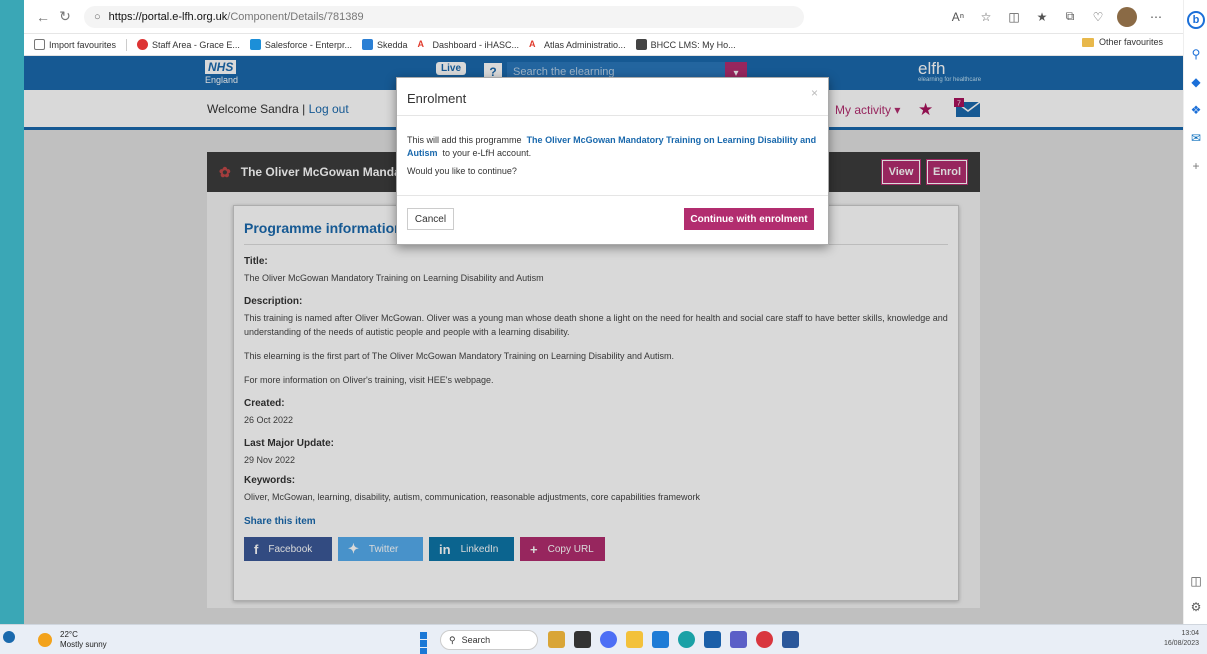  What do you see at coordinates (738, 639) in the screenshot?
I see `teams-icon` at bounding box center [738, 639].